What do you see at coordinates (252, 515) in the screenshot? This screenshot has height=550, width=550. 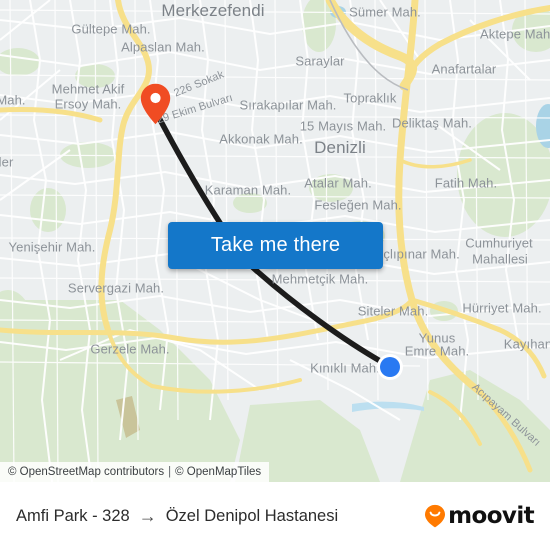 I see `route-destination-label: Özel Denipol Hastanesi` at bounding box center [252, 515].